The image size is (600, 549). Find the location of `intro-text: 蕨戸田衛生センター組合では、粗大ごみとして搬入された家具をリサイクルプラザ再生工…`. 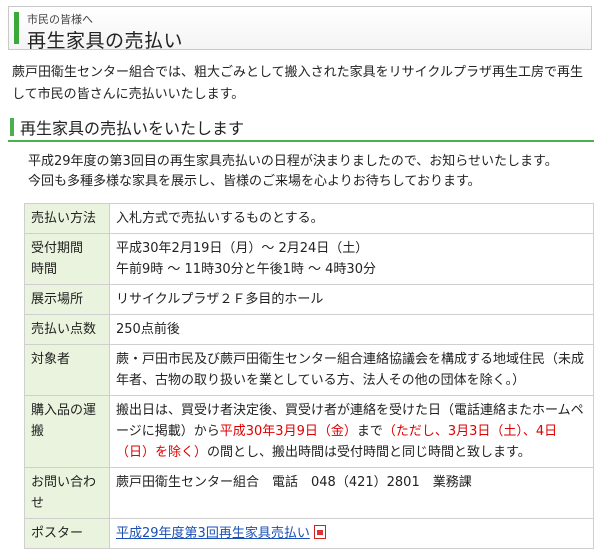

intro-text: 蕨戸田衛生センター組合では、粗大ごみとして搬入された家具をリサイクルプラザ再生工… is located at coordinates (297, 83).